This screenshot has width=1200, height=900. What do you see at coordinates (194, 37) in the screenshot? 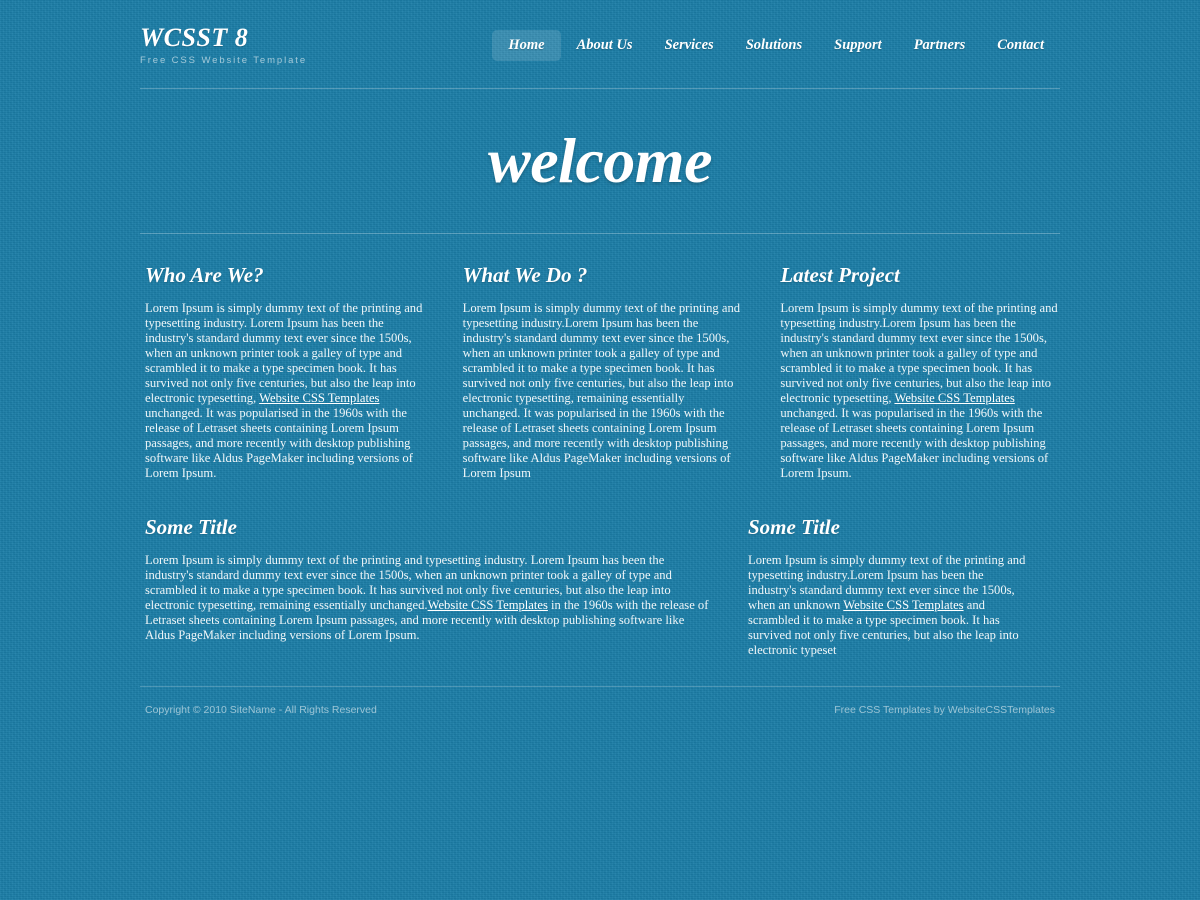
I see `logo-title: WCSST 8` at bounding box center [194, 37].